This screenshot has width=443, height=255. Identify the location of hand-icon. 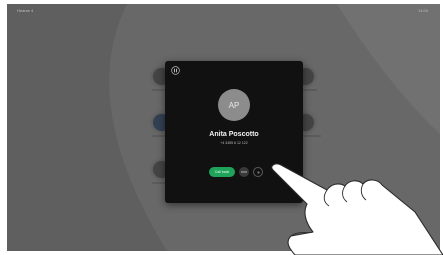
(357, 209).